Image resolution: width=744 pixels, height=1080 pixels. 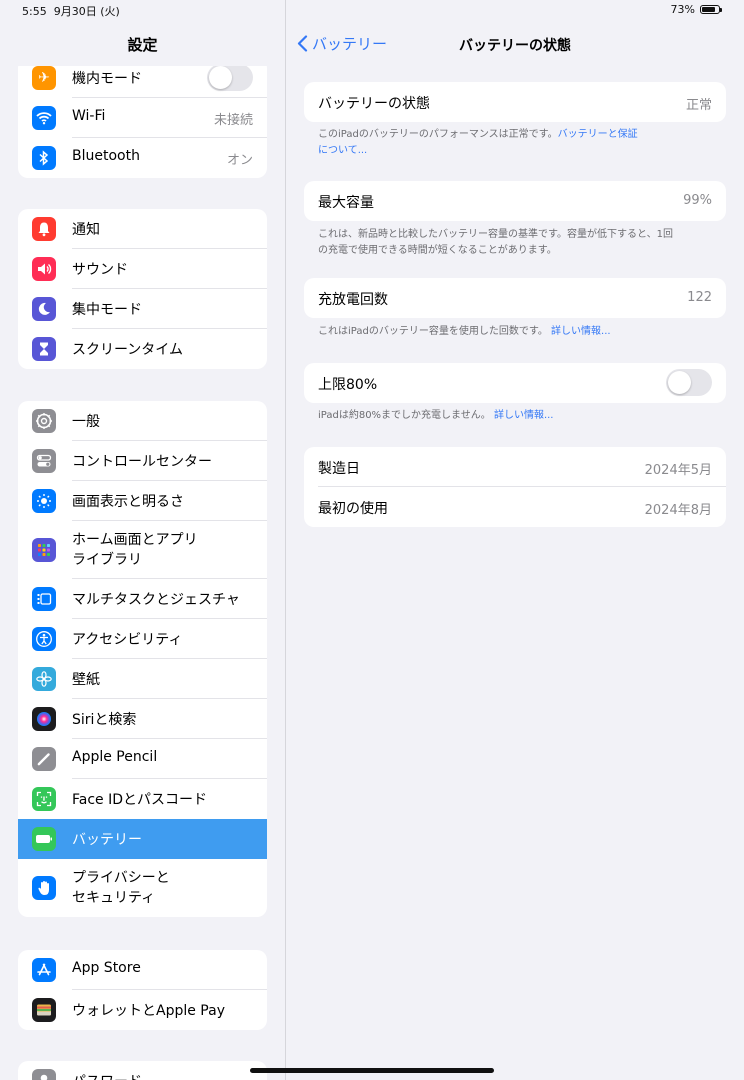 What do you see at coordinates (121, 888) in the screenshot?
I see `sidebar-item-label: プライバシーと セキュリティ` at bounding box center [121, 888].